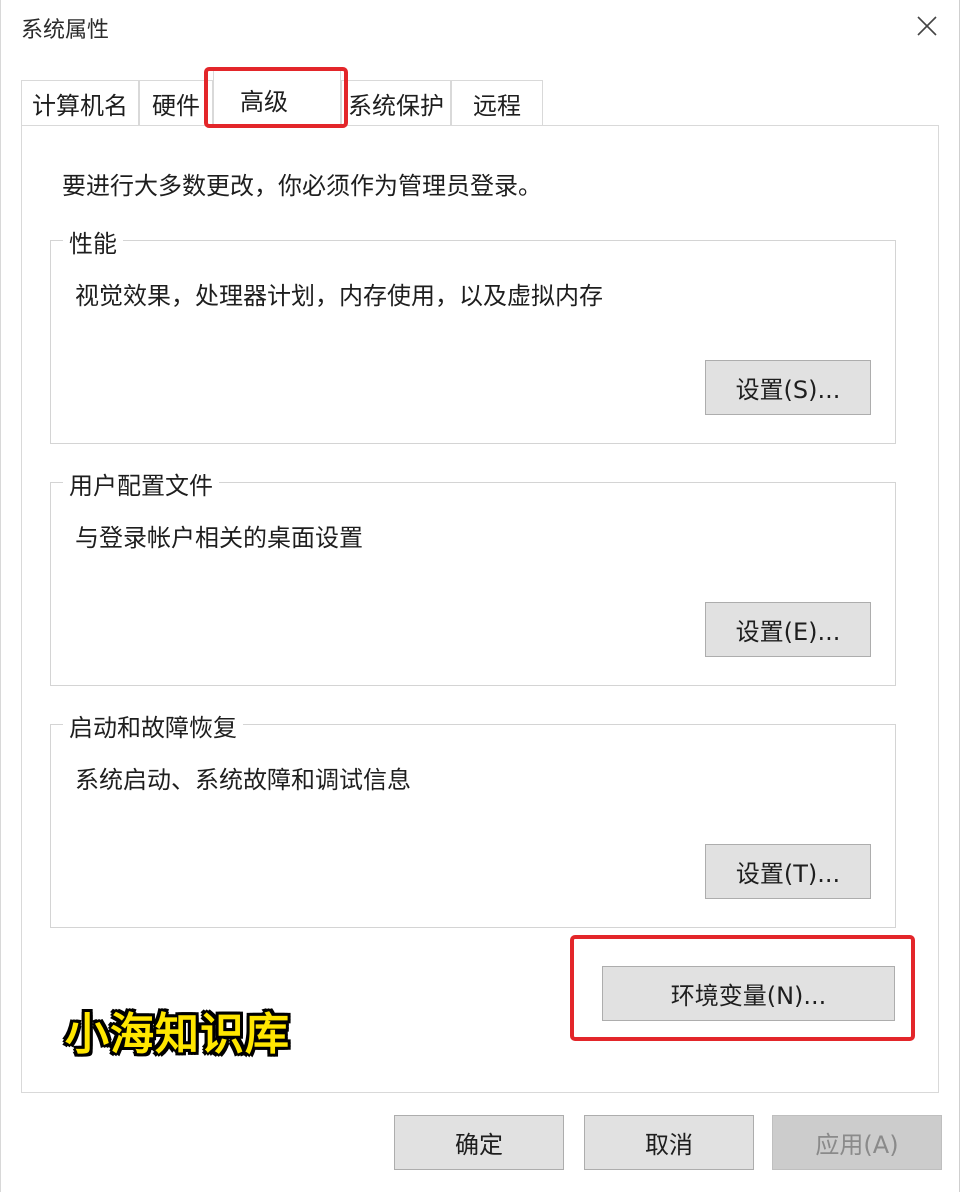 The image size is (960, 1192). I want to click on performance-description: 视觉效果，处理器计划，内存使用，以及虚拟内存, so click(339, 296).